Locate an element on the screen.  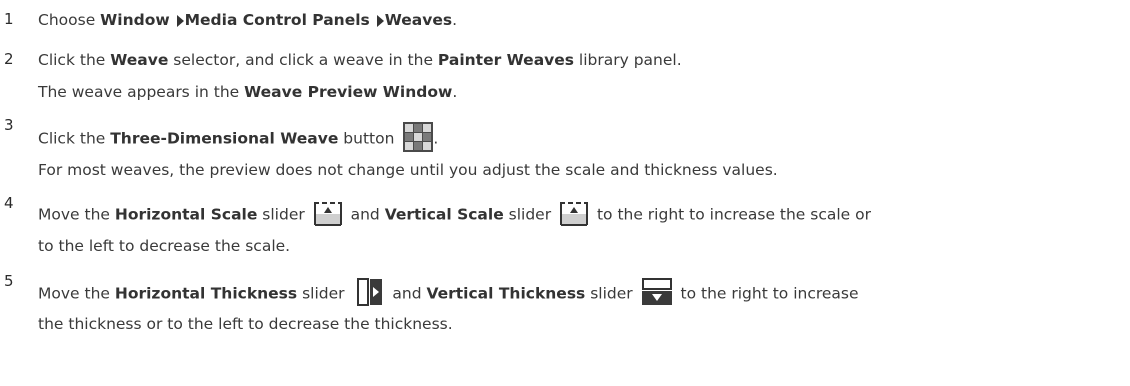
step-text-continued: to the left to decrease the scale. is located at coordinates (164, 246).